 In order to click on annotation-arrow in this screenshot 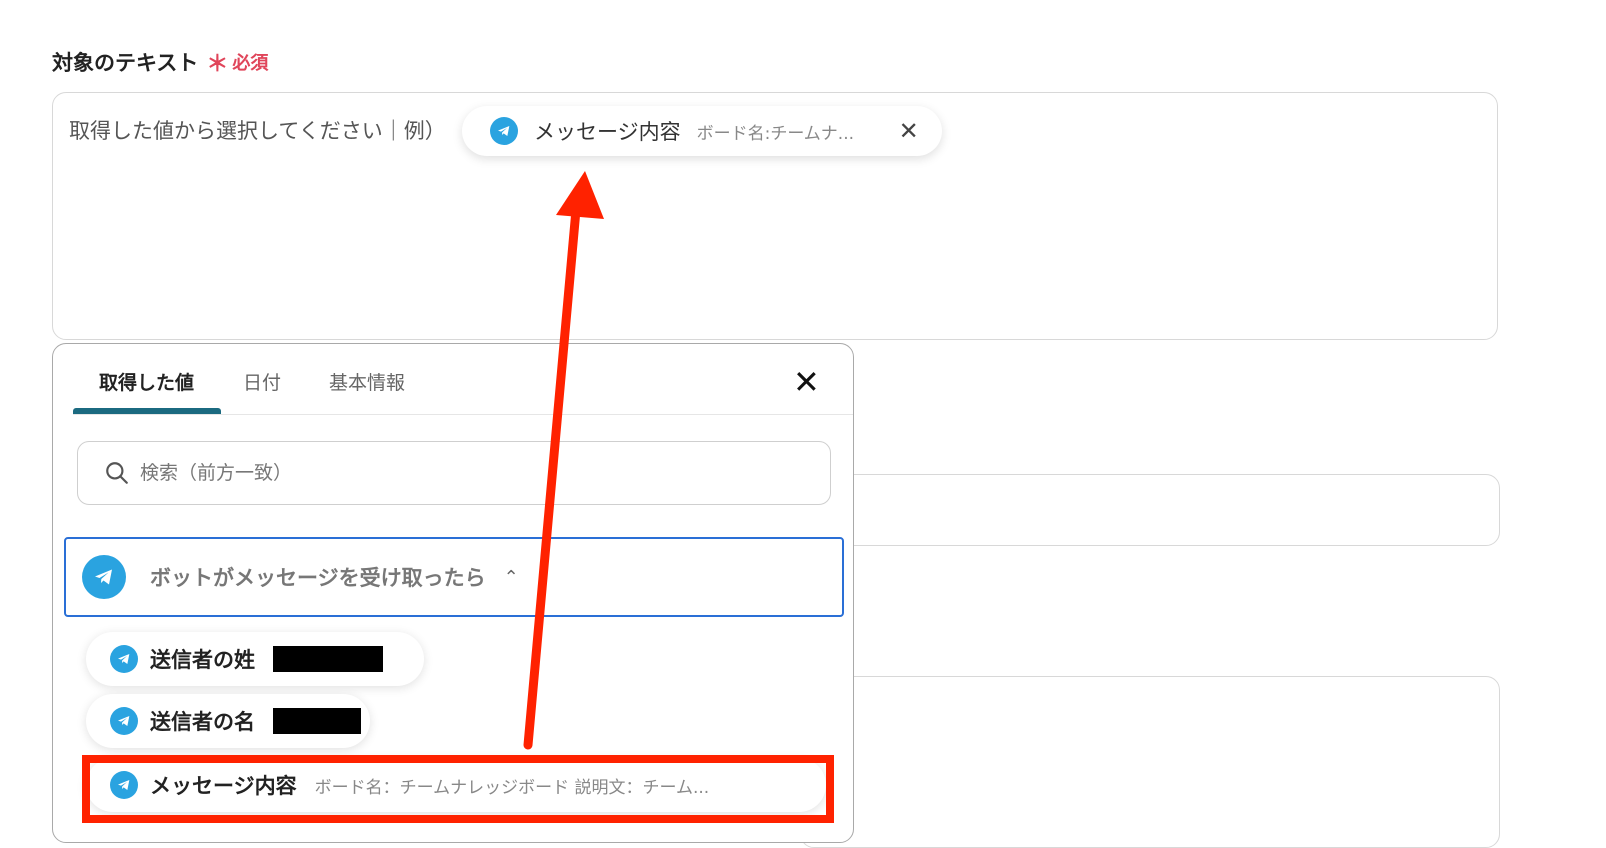, I will do `click(563, 460)`.